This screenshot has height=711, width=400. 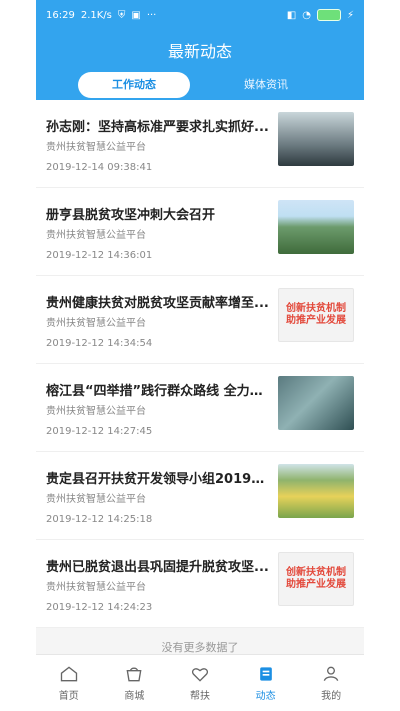 What do you see at coordinates (136, 15) in the screenshot?
I see `message-icon: ▣` at bounding box center [136, 15].